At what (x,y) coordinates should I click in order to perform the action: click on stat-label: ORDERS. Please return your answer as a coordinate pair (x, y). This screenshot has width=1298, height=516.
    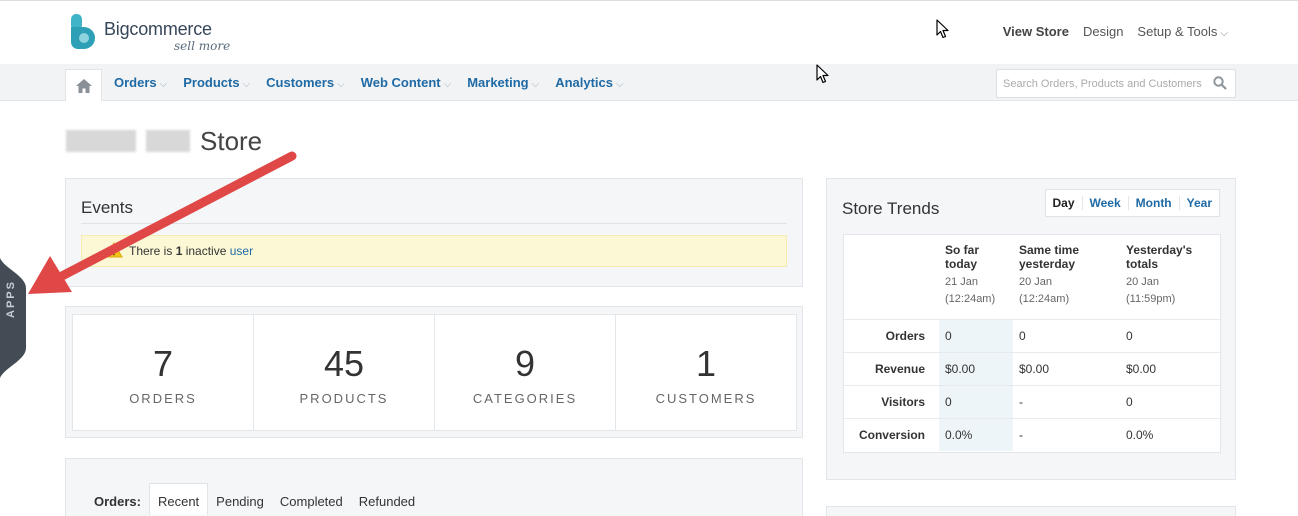
    Looking at the image, I should click on (163, 398).